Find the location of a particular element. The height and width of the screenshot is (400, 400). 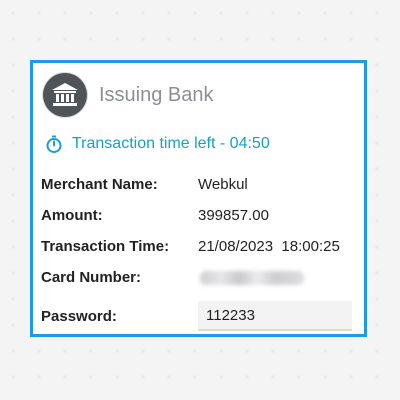

password-label: Password: is located at coordinates (79, 316).